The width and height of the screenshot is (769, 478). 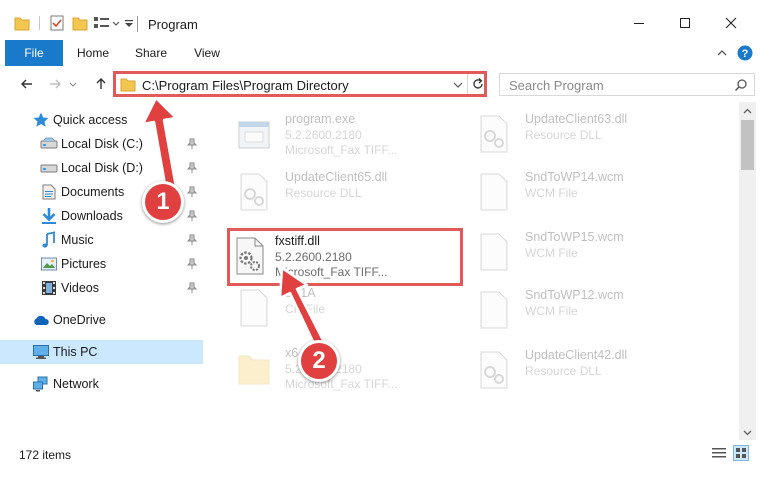 I want to click on file-item-sndtowp12: SndToWP12.wcm WCM File, so click(x=585, y=311).